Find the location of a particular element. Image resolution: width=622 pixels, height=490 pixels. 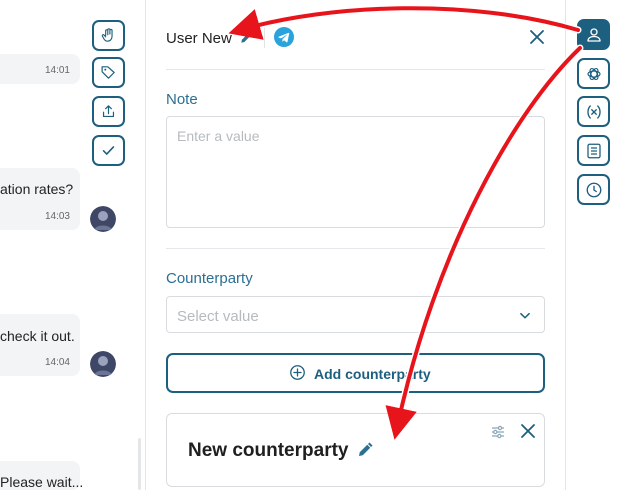

chat-message: check it out. 14:04 is located at coordinates (40, 345).